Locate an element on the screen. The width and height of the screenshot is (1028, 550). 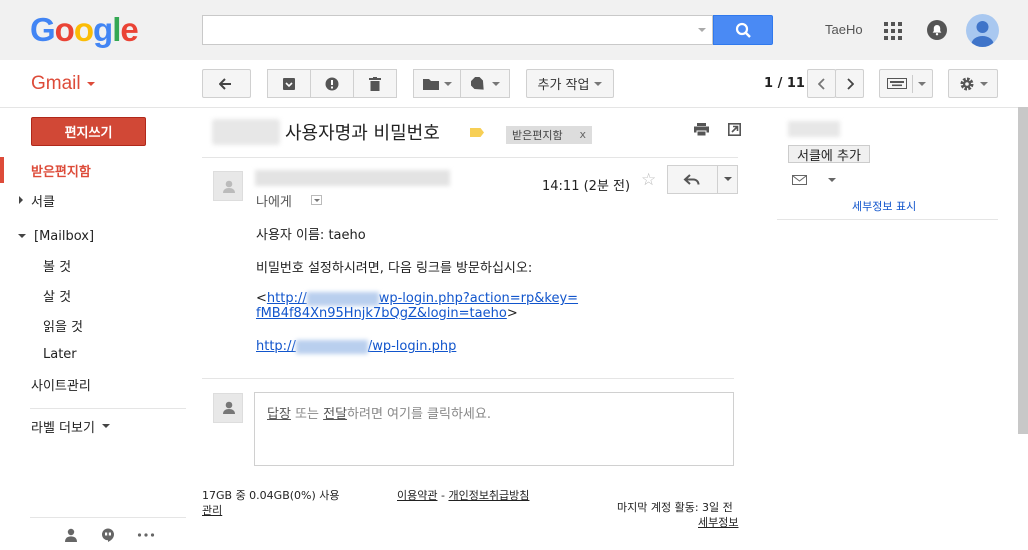
search-icon is located at coordinates (743, 30).